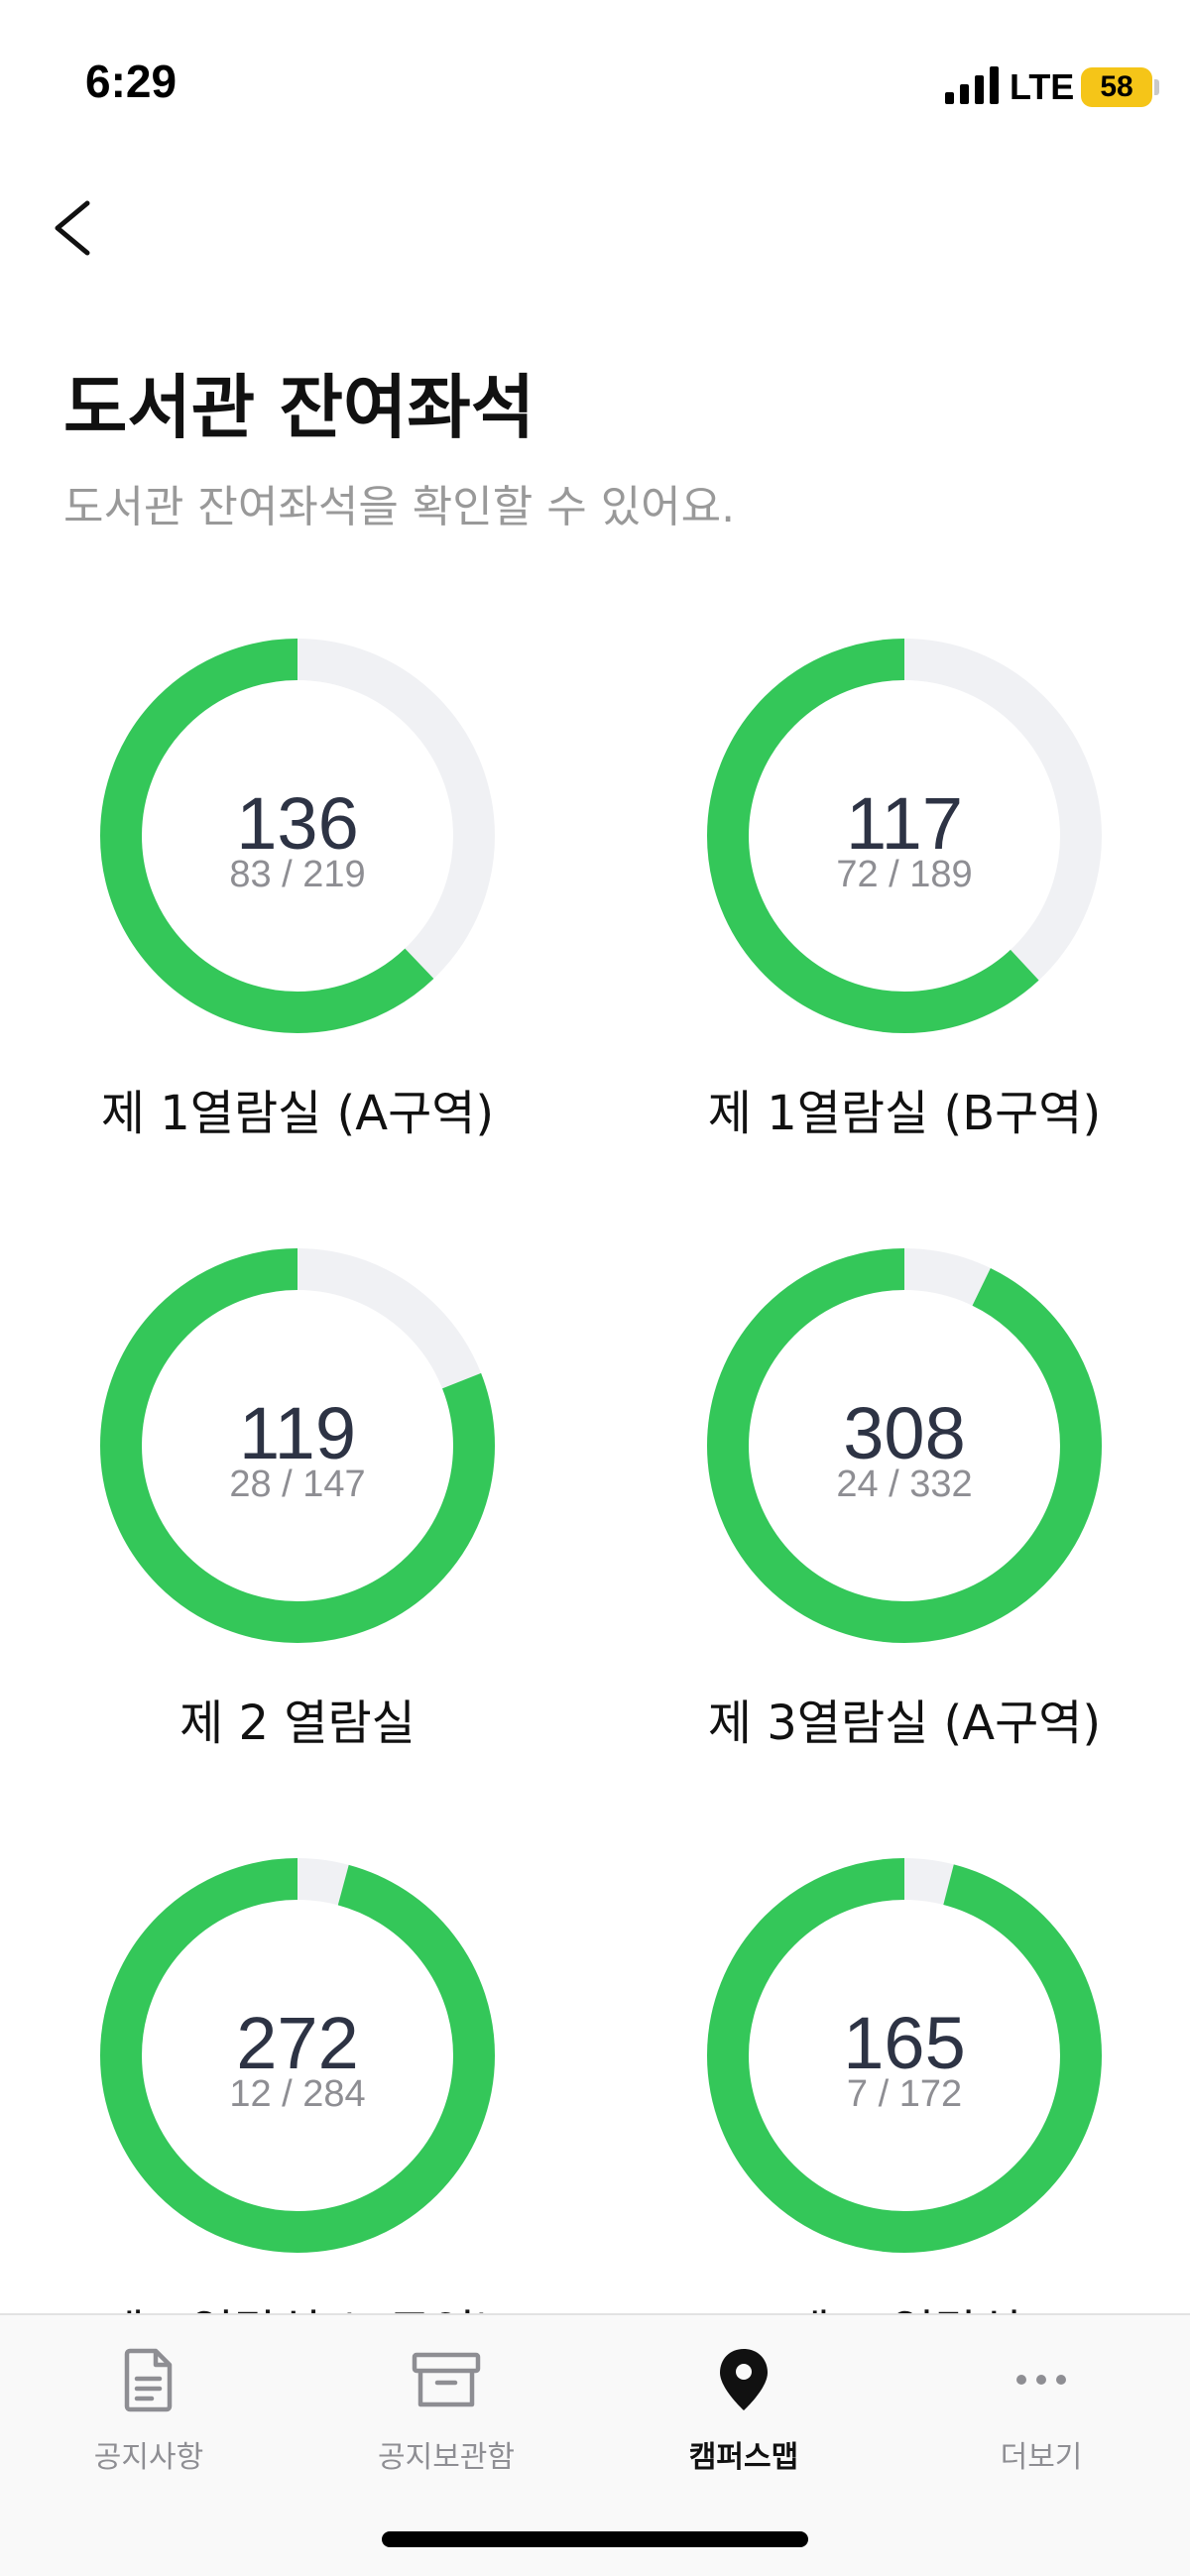 This screenshot has height=2576, width=1190. What do you see at coordinates (904, 1485) in the screenshot?
I see `used-total-ratio: 24 / 332` at bounding box center [904, 1485].